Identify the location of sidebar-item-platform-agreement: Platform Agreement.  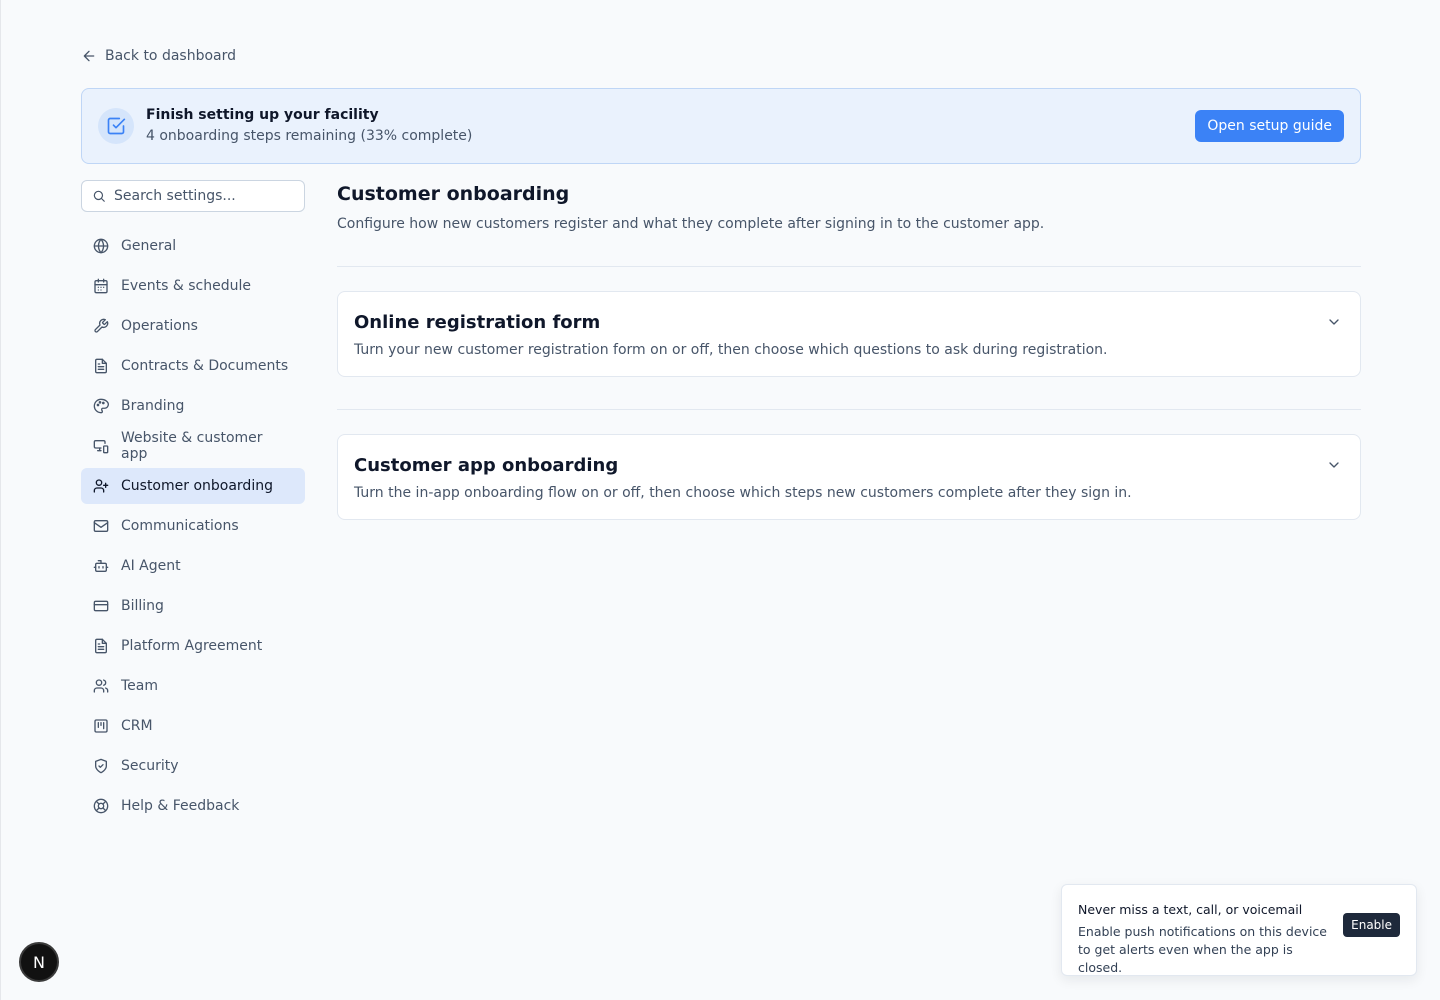
(193, 646).